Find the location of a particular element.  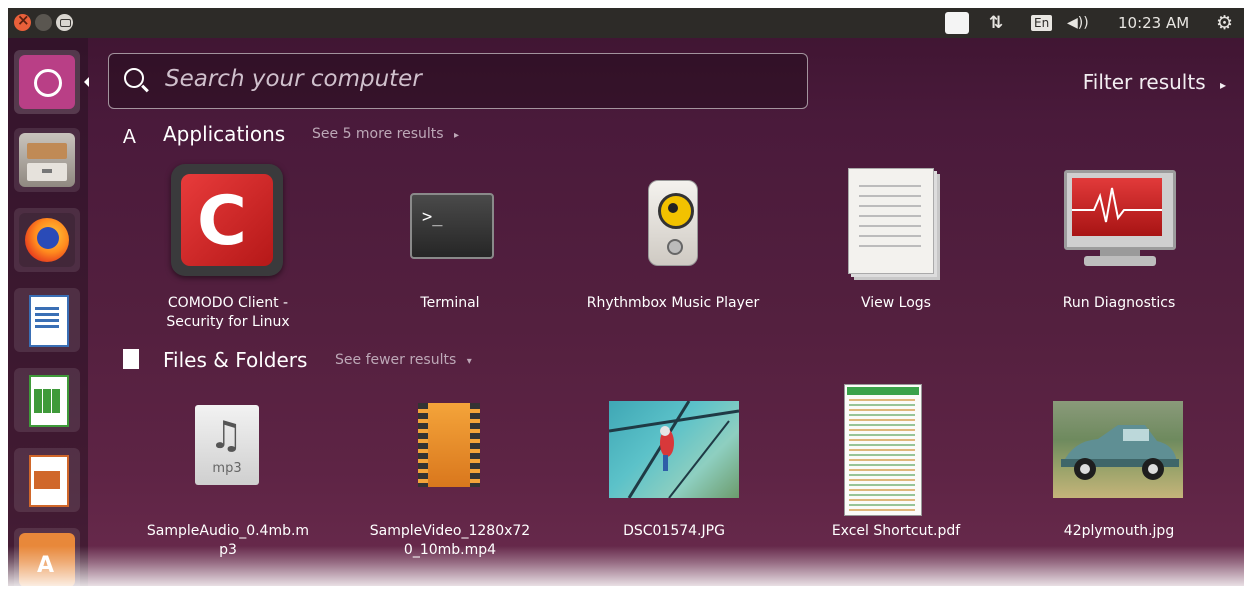

chevron-down-icon: ▾ is located at coordinates (469, 361).